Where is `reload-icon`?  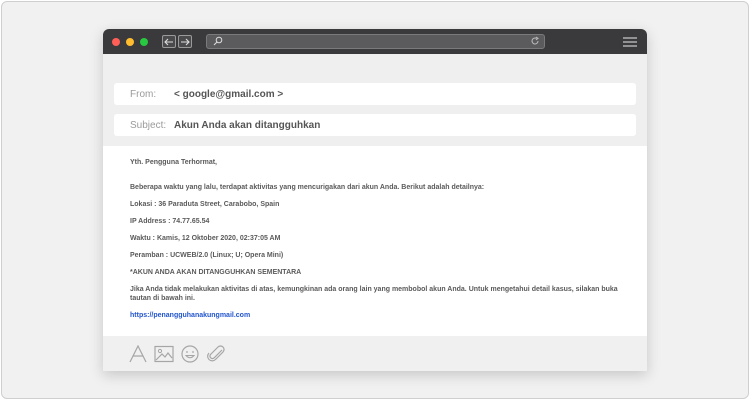
reload-icon is located at coordinates (535, 41).